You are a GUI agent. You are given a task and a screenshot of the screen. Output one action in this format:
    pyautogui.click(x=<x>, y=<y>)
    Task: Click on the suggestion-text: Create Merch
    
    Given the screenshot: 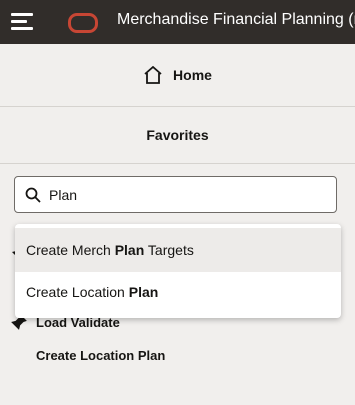 What is the action you would take?
    pyautogui.click(x=70, y=250)
    